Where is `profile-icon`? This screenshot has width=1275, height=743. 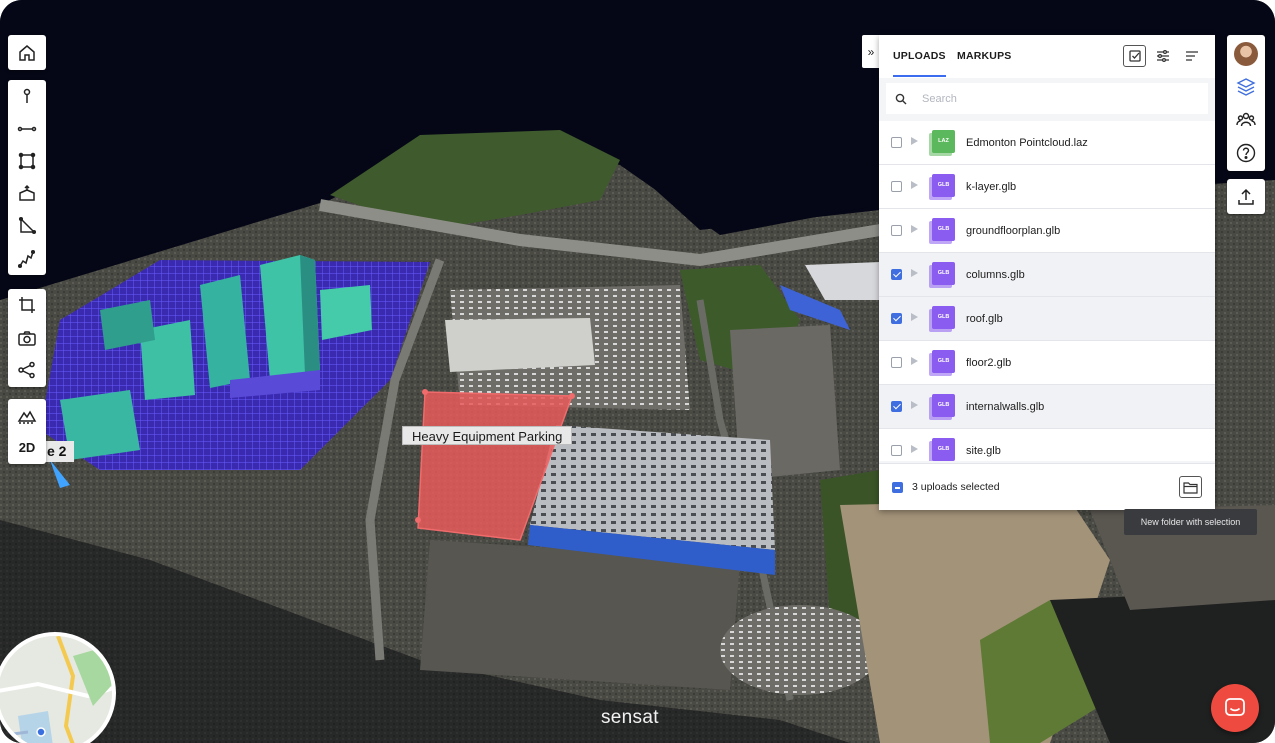
profile-icon is located at coordinates (26, 258).